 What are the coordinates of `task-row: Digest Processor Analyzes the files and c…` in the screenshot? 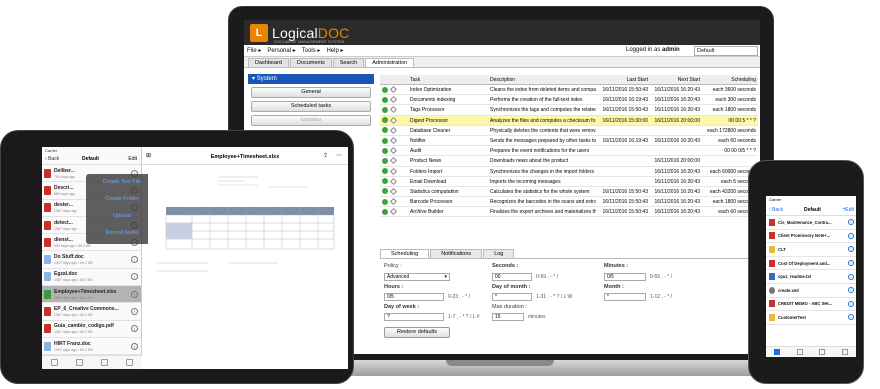 It's located at (569, 120).